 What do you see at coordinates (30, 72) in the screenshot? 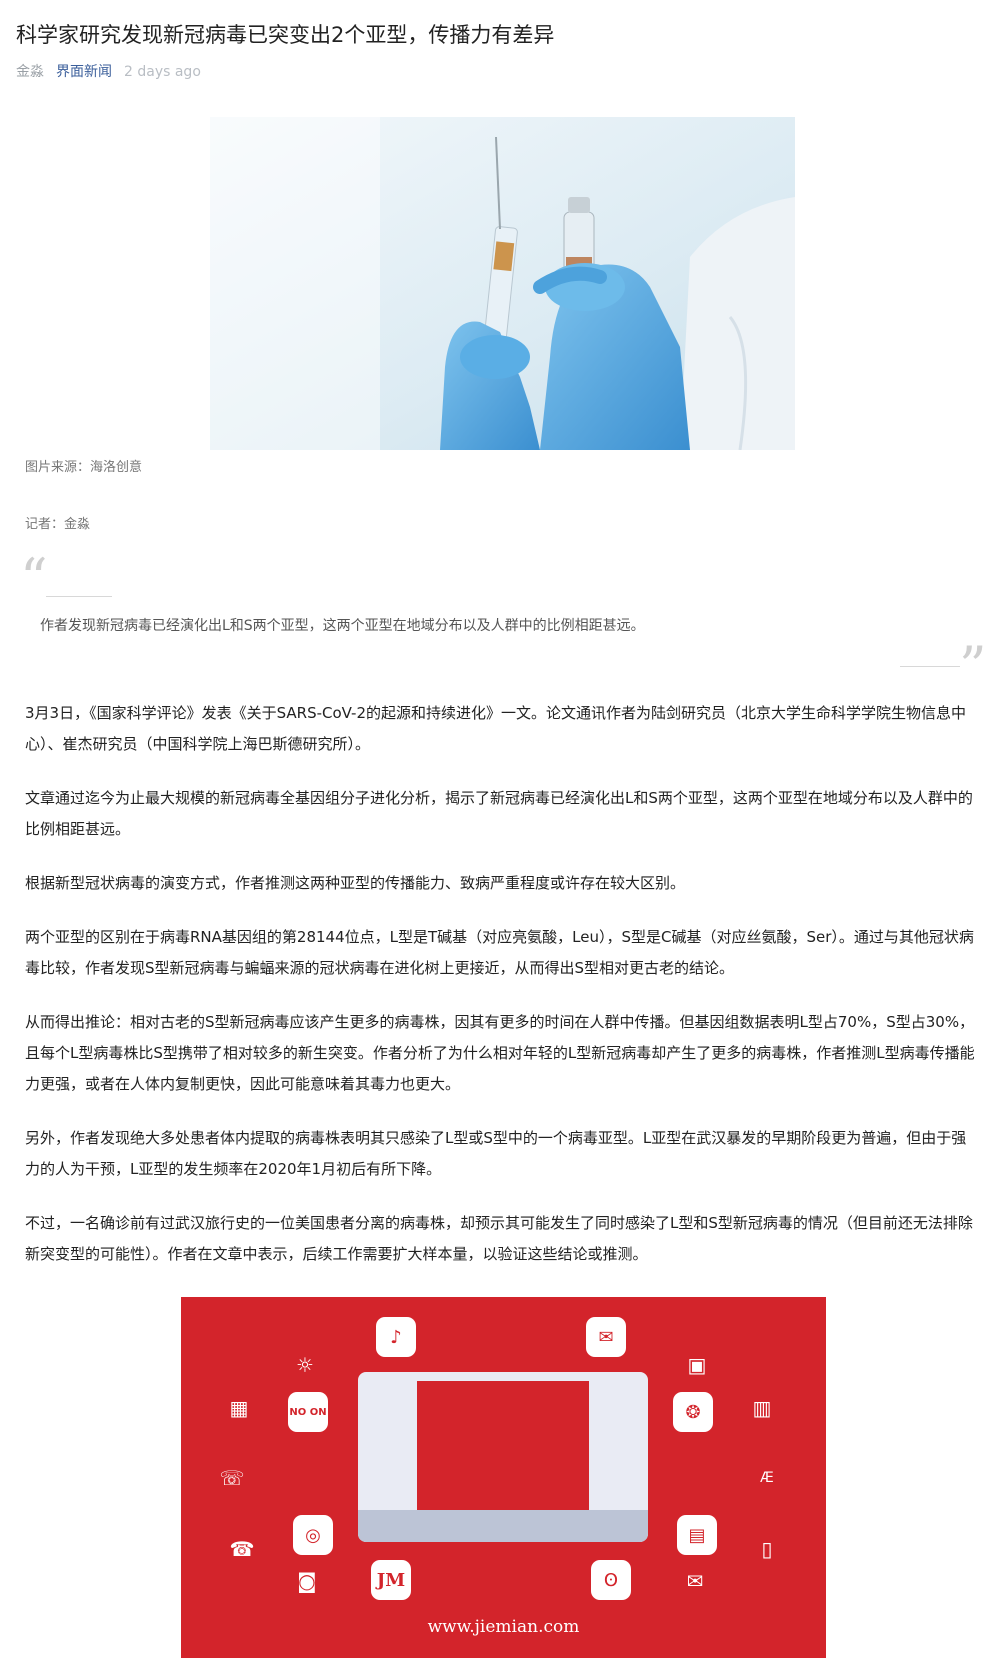
I see `author-name: 金淼` at bounding box center [30, 72].